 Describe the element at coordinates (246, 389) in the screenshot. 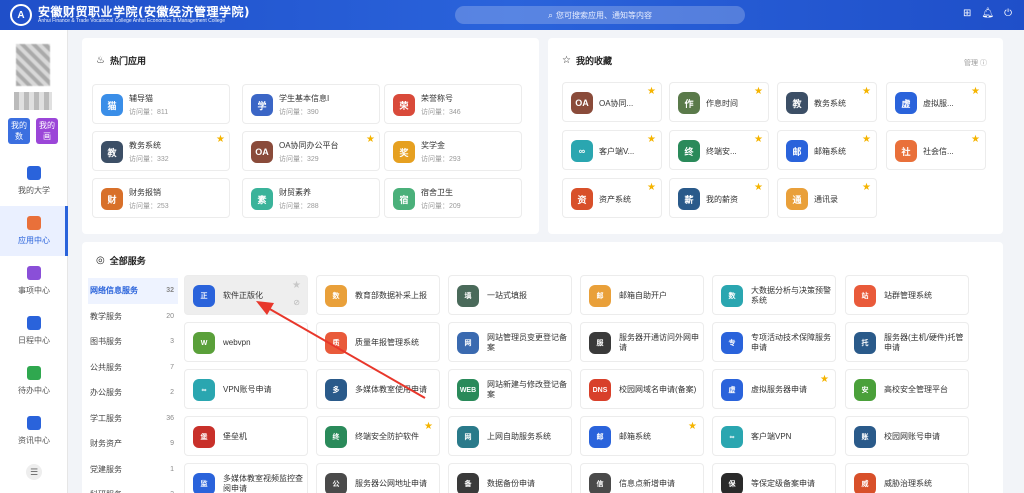

I see `service-card: ∞ VPN账号申请` at that location.